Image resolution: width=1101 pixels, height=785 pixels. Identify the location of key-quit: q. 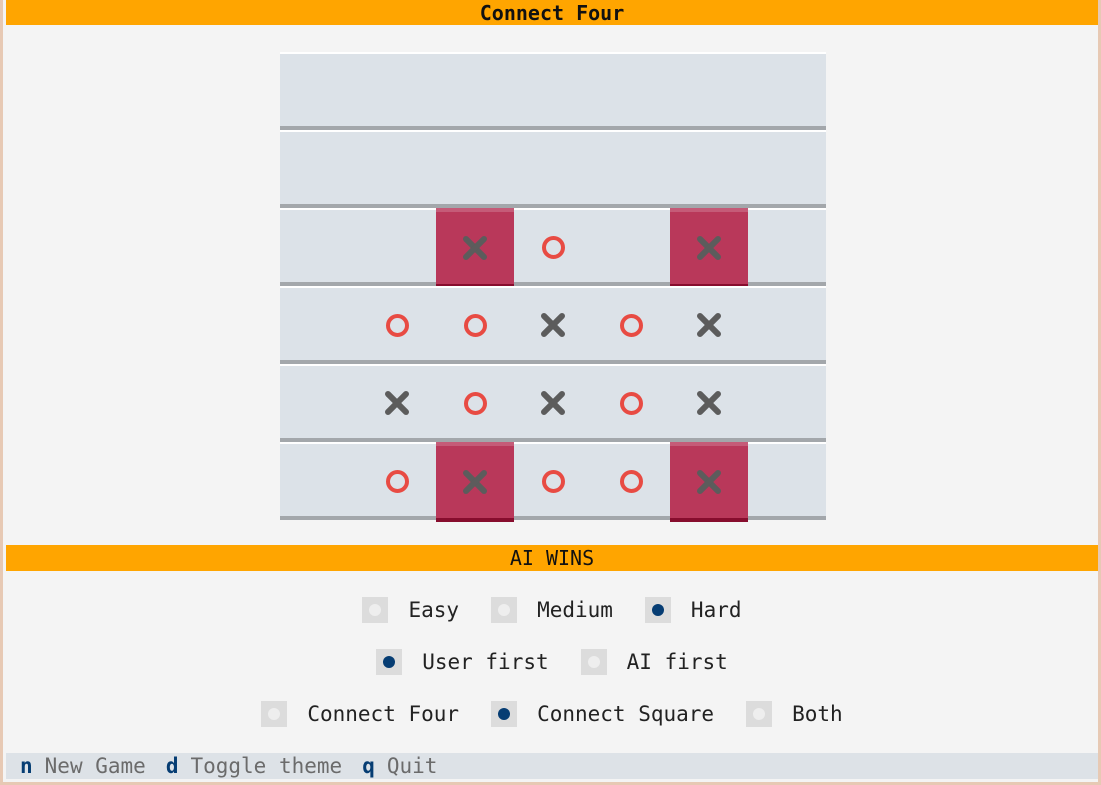
(368, 766).